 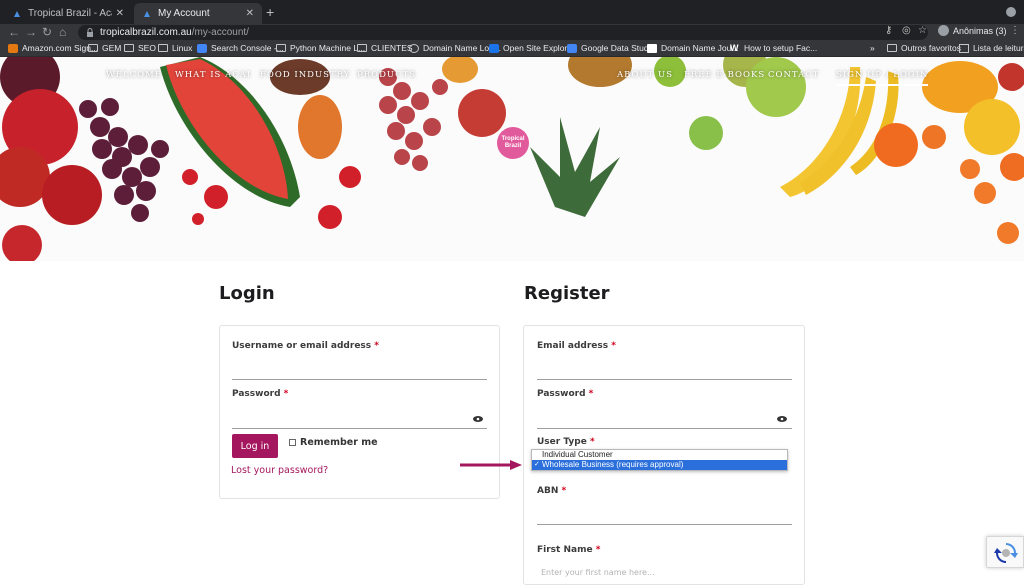 I want to click on url-host: tropicalbrazil.com.au, so click(x=146, y=32).